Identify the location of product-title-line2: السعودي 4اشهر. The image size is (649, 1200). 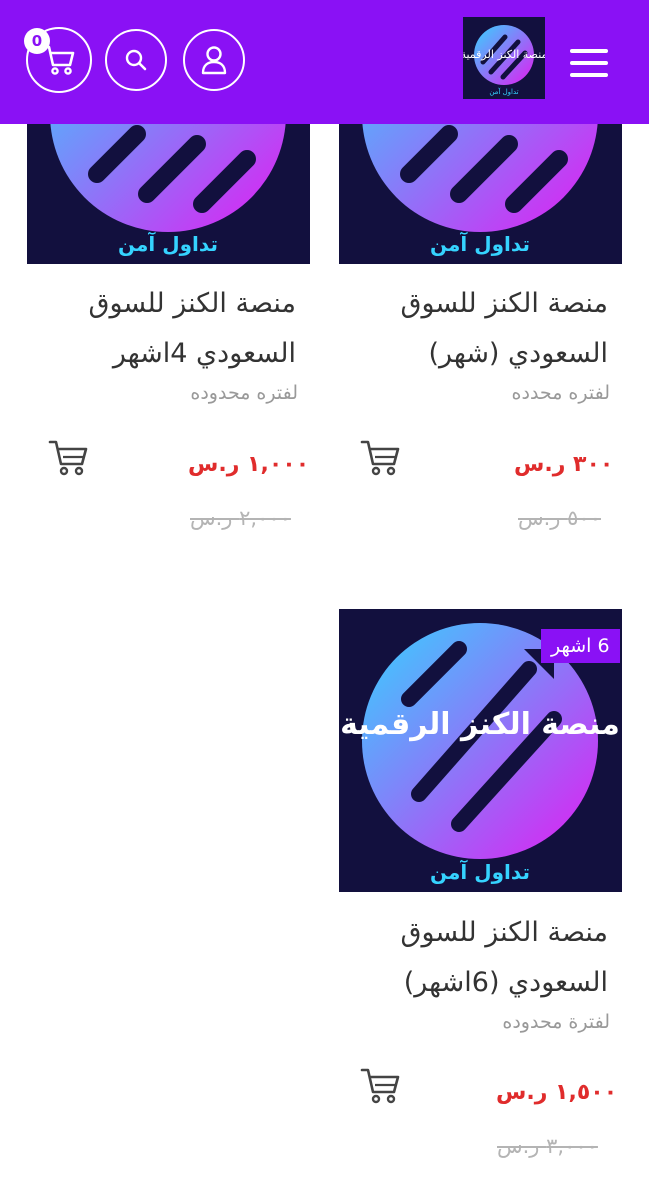
(154, 354).